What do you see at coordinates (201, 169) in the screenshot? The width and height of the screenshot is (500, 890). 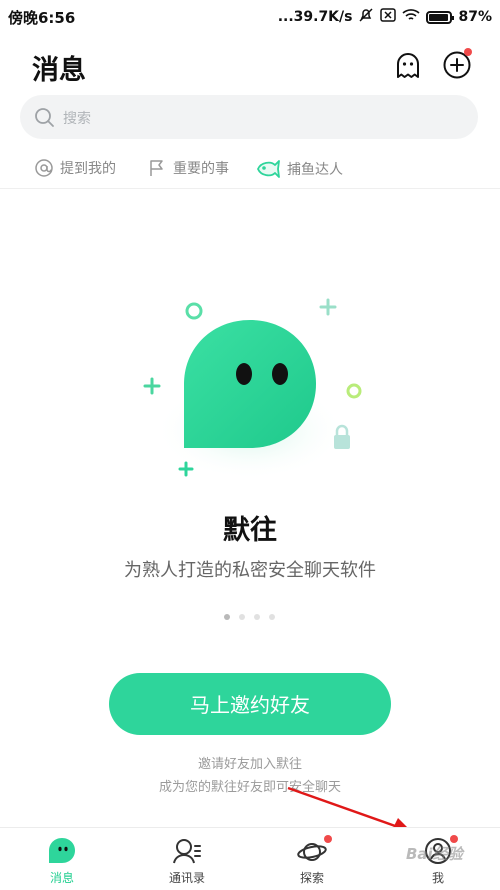 I see `filter-label: 重要的事` at bounding box center [201, 169].